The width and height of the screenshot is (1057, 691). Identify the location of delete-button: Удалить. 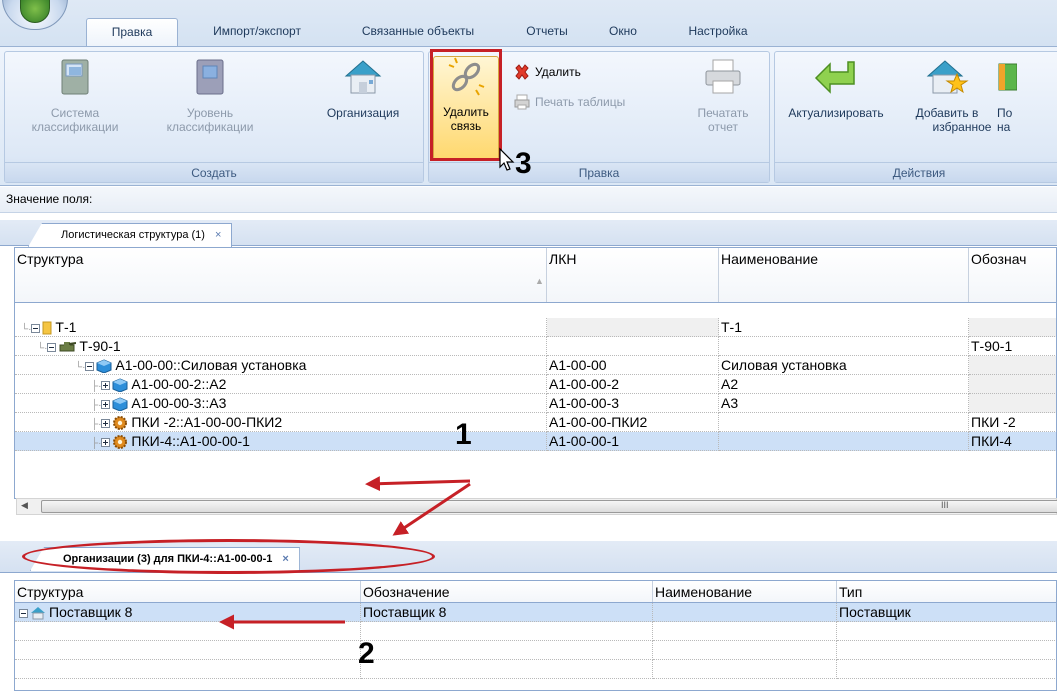
(547, 72).